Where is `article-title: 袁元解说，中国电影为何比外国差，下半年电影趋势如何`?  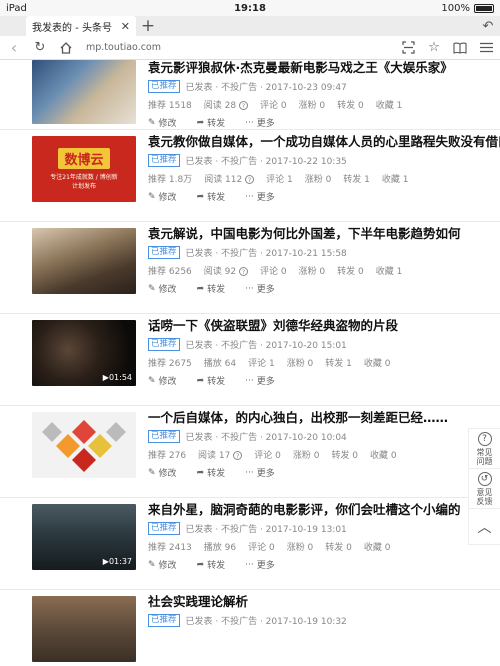 article-title: 袁元解说，中国电影为何比外国差，下半年电影趋势如何 is located at coordinates (324, 234).